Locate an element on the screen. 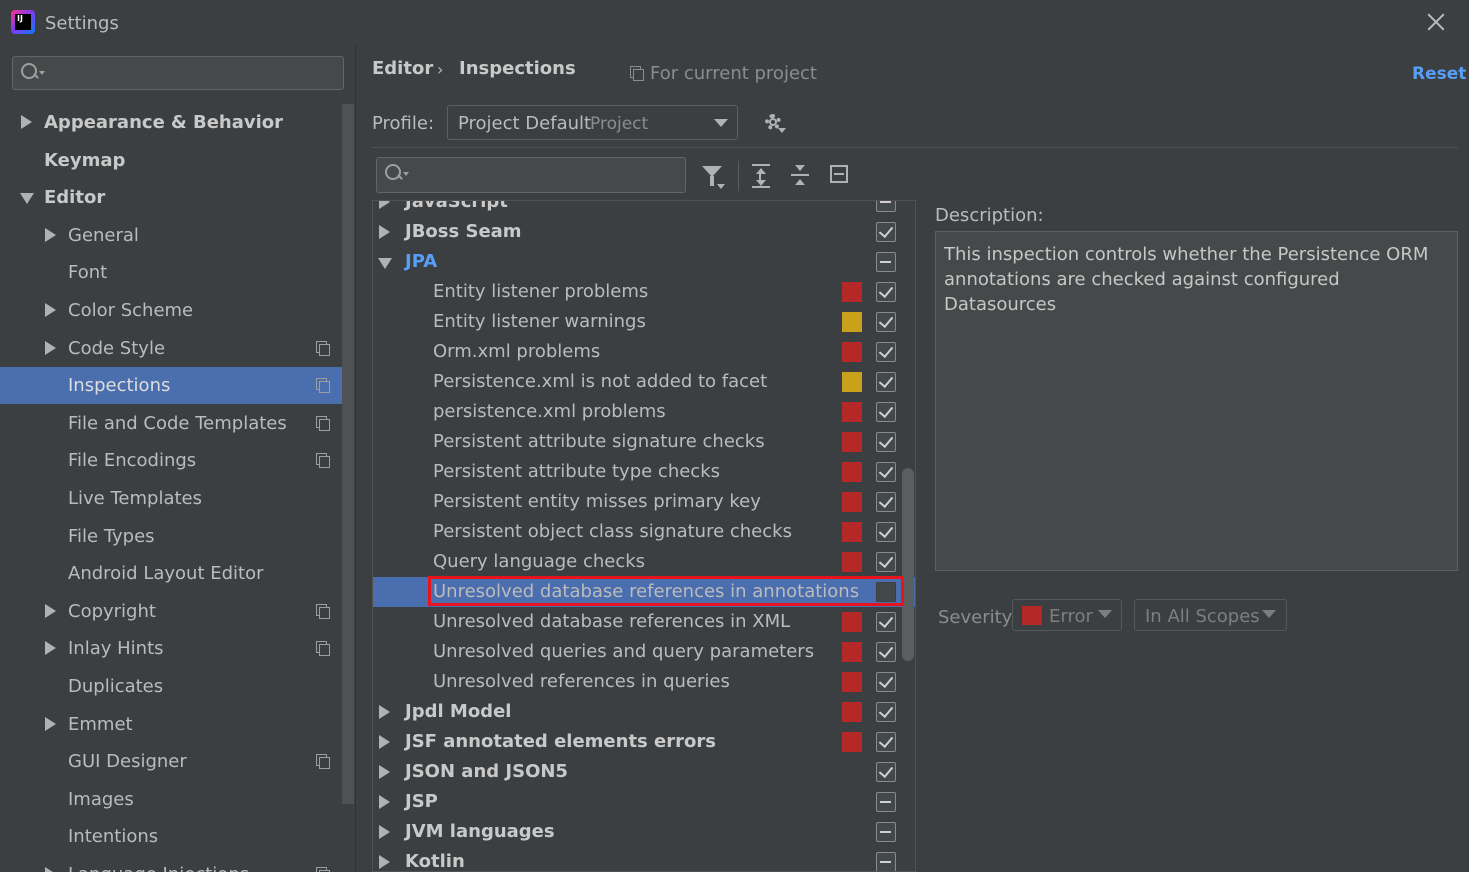 This screenshot has width=1469, height=872. sidebar-item-language-injections: Language Injections is located at coordinates (177, 864).